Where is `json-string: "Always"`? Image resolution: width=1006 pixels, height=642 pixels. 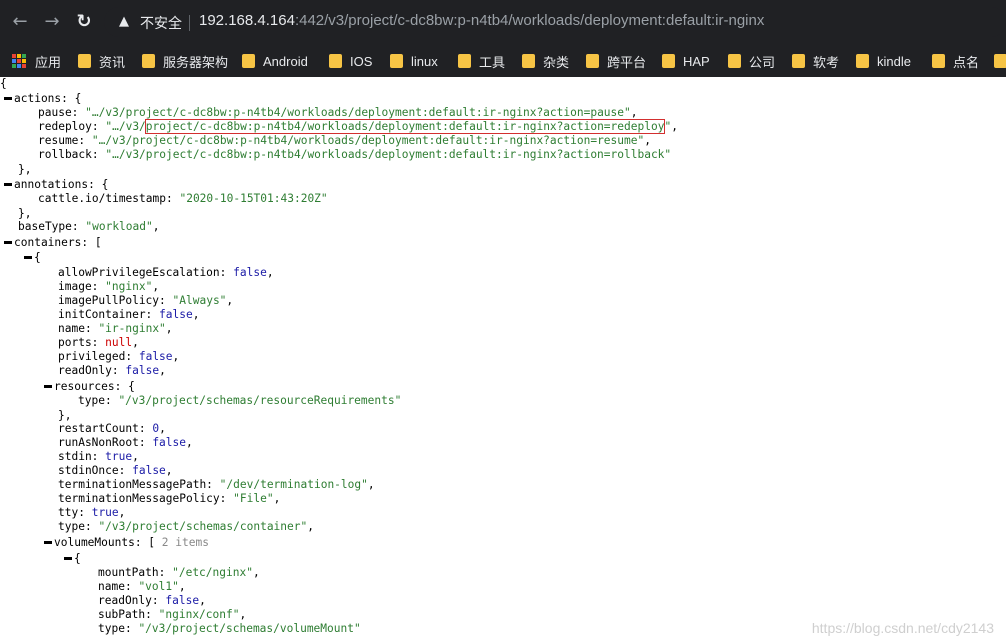 json-string: "Always" is located at coordinates (199, 300).